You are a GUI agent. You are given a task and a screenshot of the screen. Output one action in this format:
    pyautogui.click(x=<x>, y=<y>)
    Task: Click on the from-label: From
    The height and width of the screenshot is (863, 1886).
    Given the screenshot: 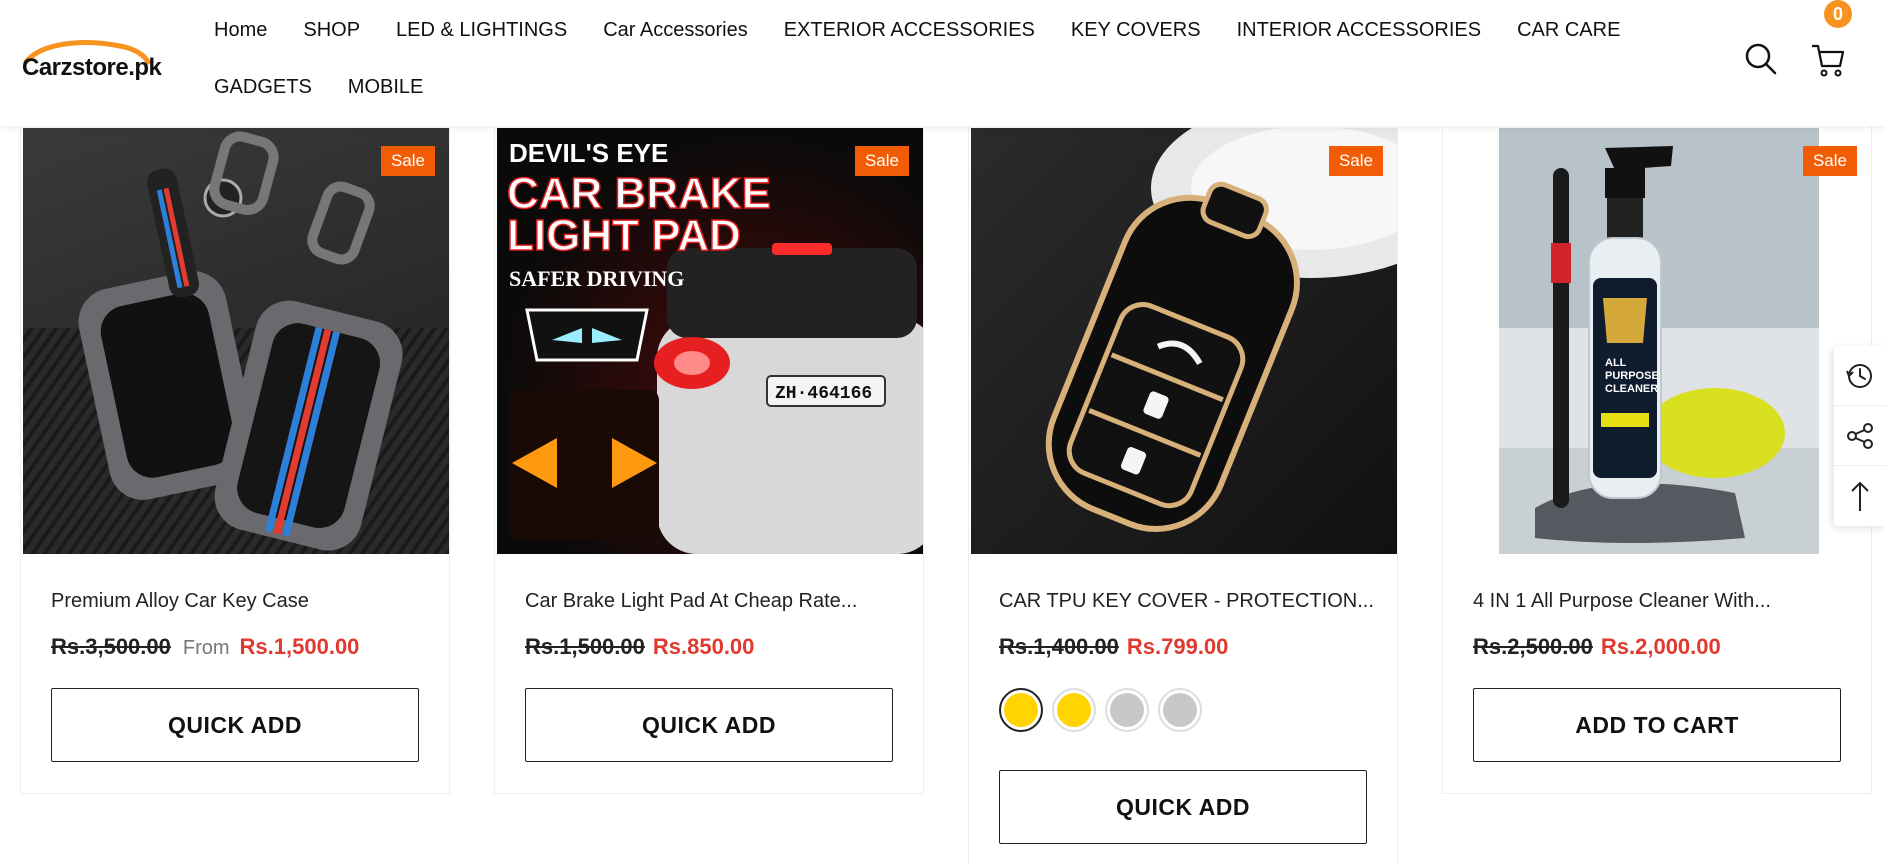 What is the action you would take?
    pyautogui.click(x=206, y=648)
    